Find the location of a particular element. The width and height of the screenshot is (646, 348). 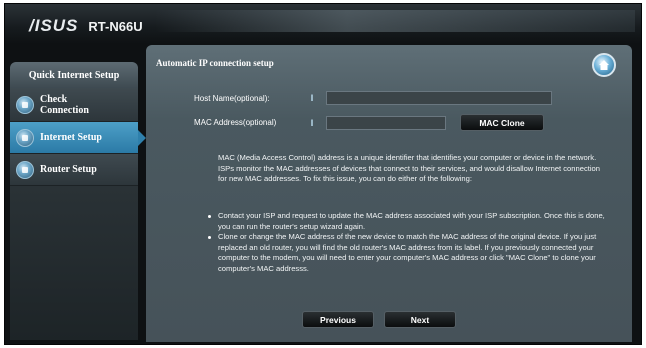

check-connection-icon is located at coordinates (25, 104).